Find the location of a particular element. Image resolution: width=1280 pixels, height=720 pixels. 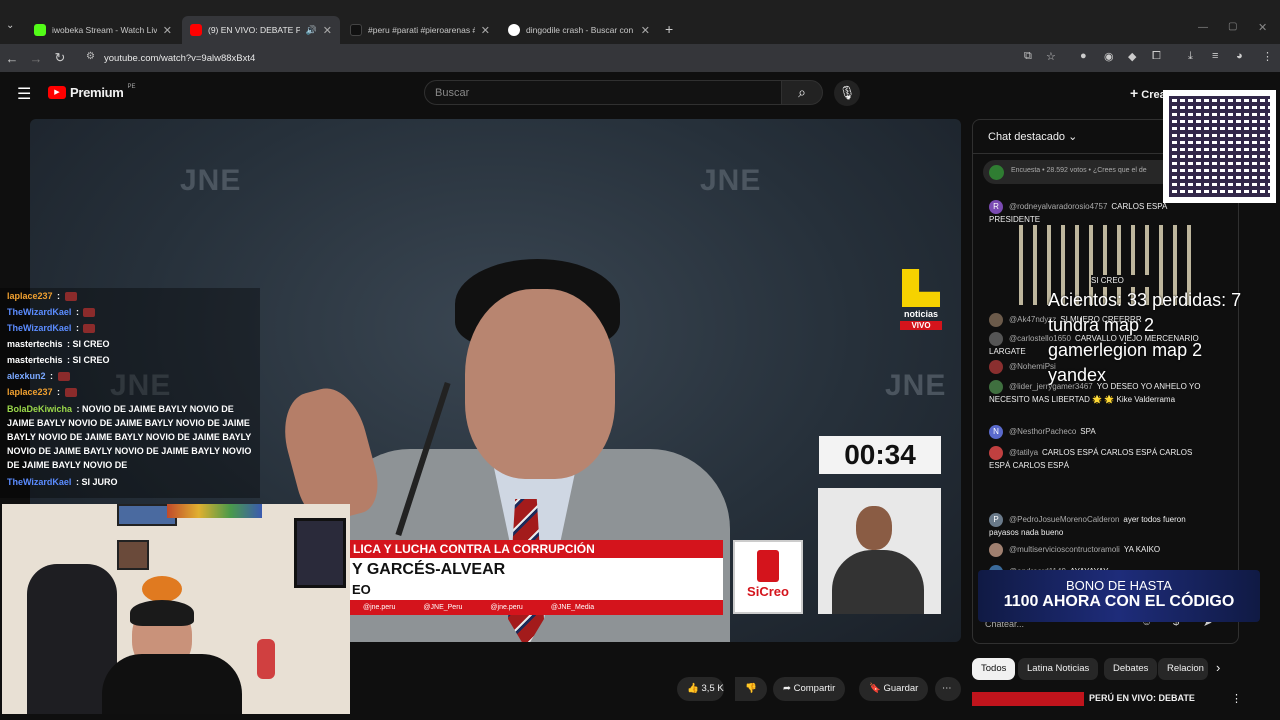

new-tab-button: + is located at coordinates (669, 29).